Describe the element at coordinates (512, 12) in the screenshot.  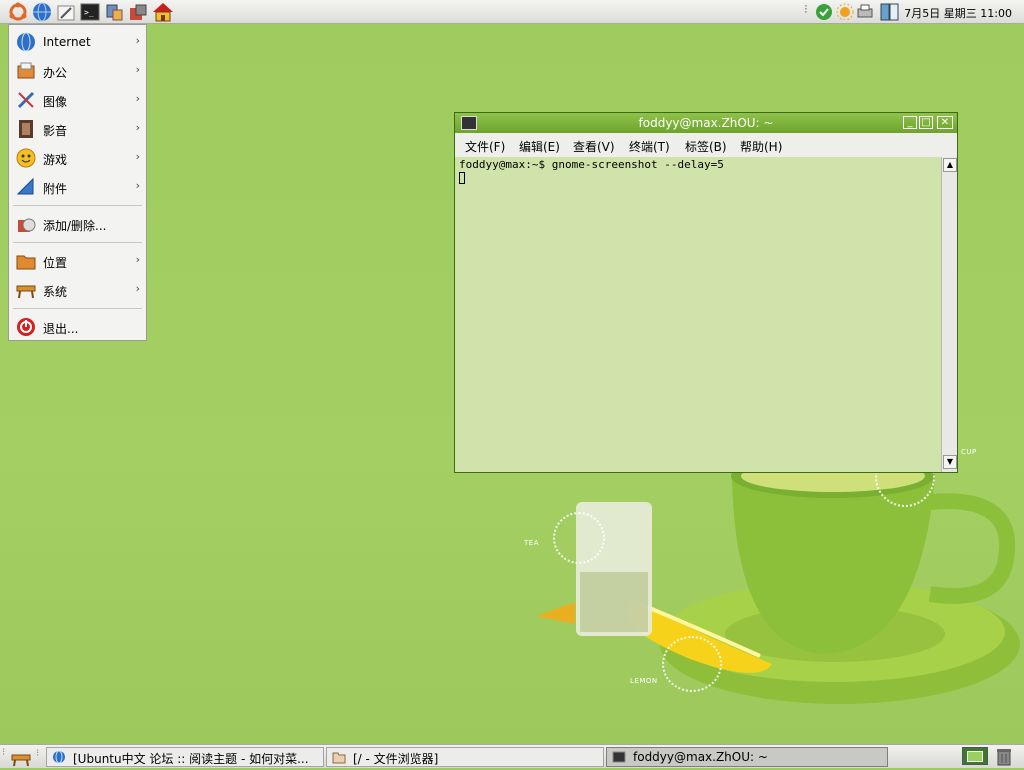
I see `top-panel: >_ ⁝ 7月5日 星期三 11:00` at that location.